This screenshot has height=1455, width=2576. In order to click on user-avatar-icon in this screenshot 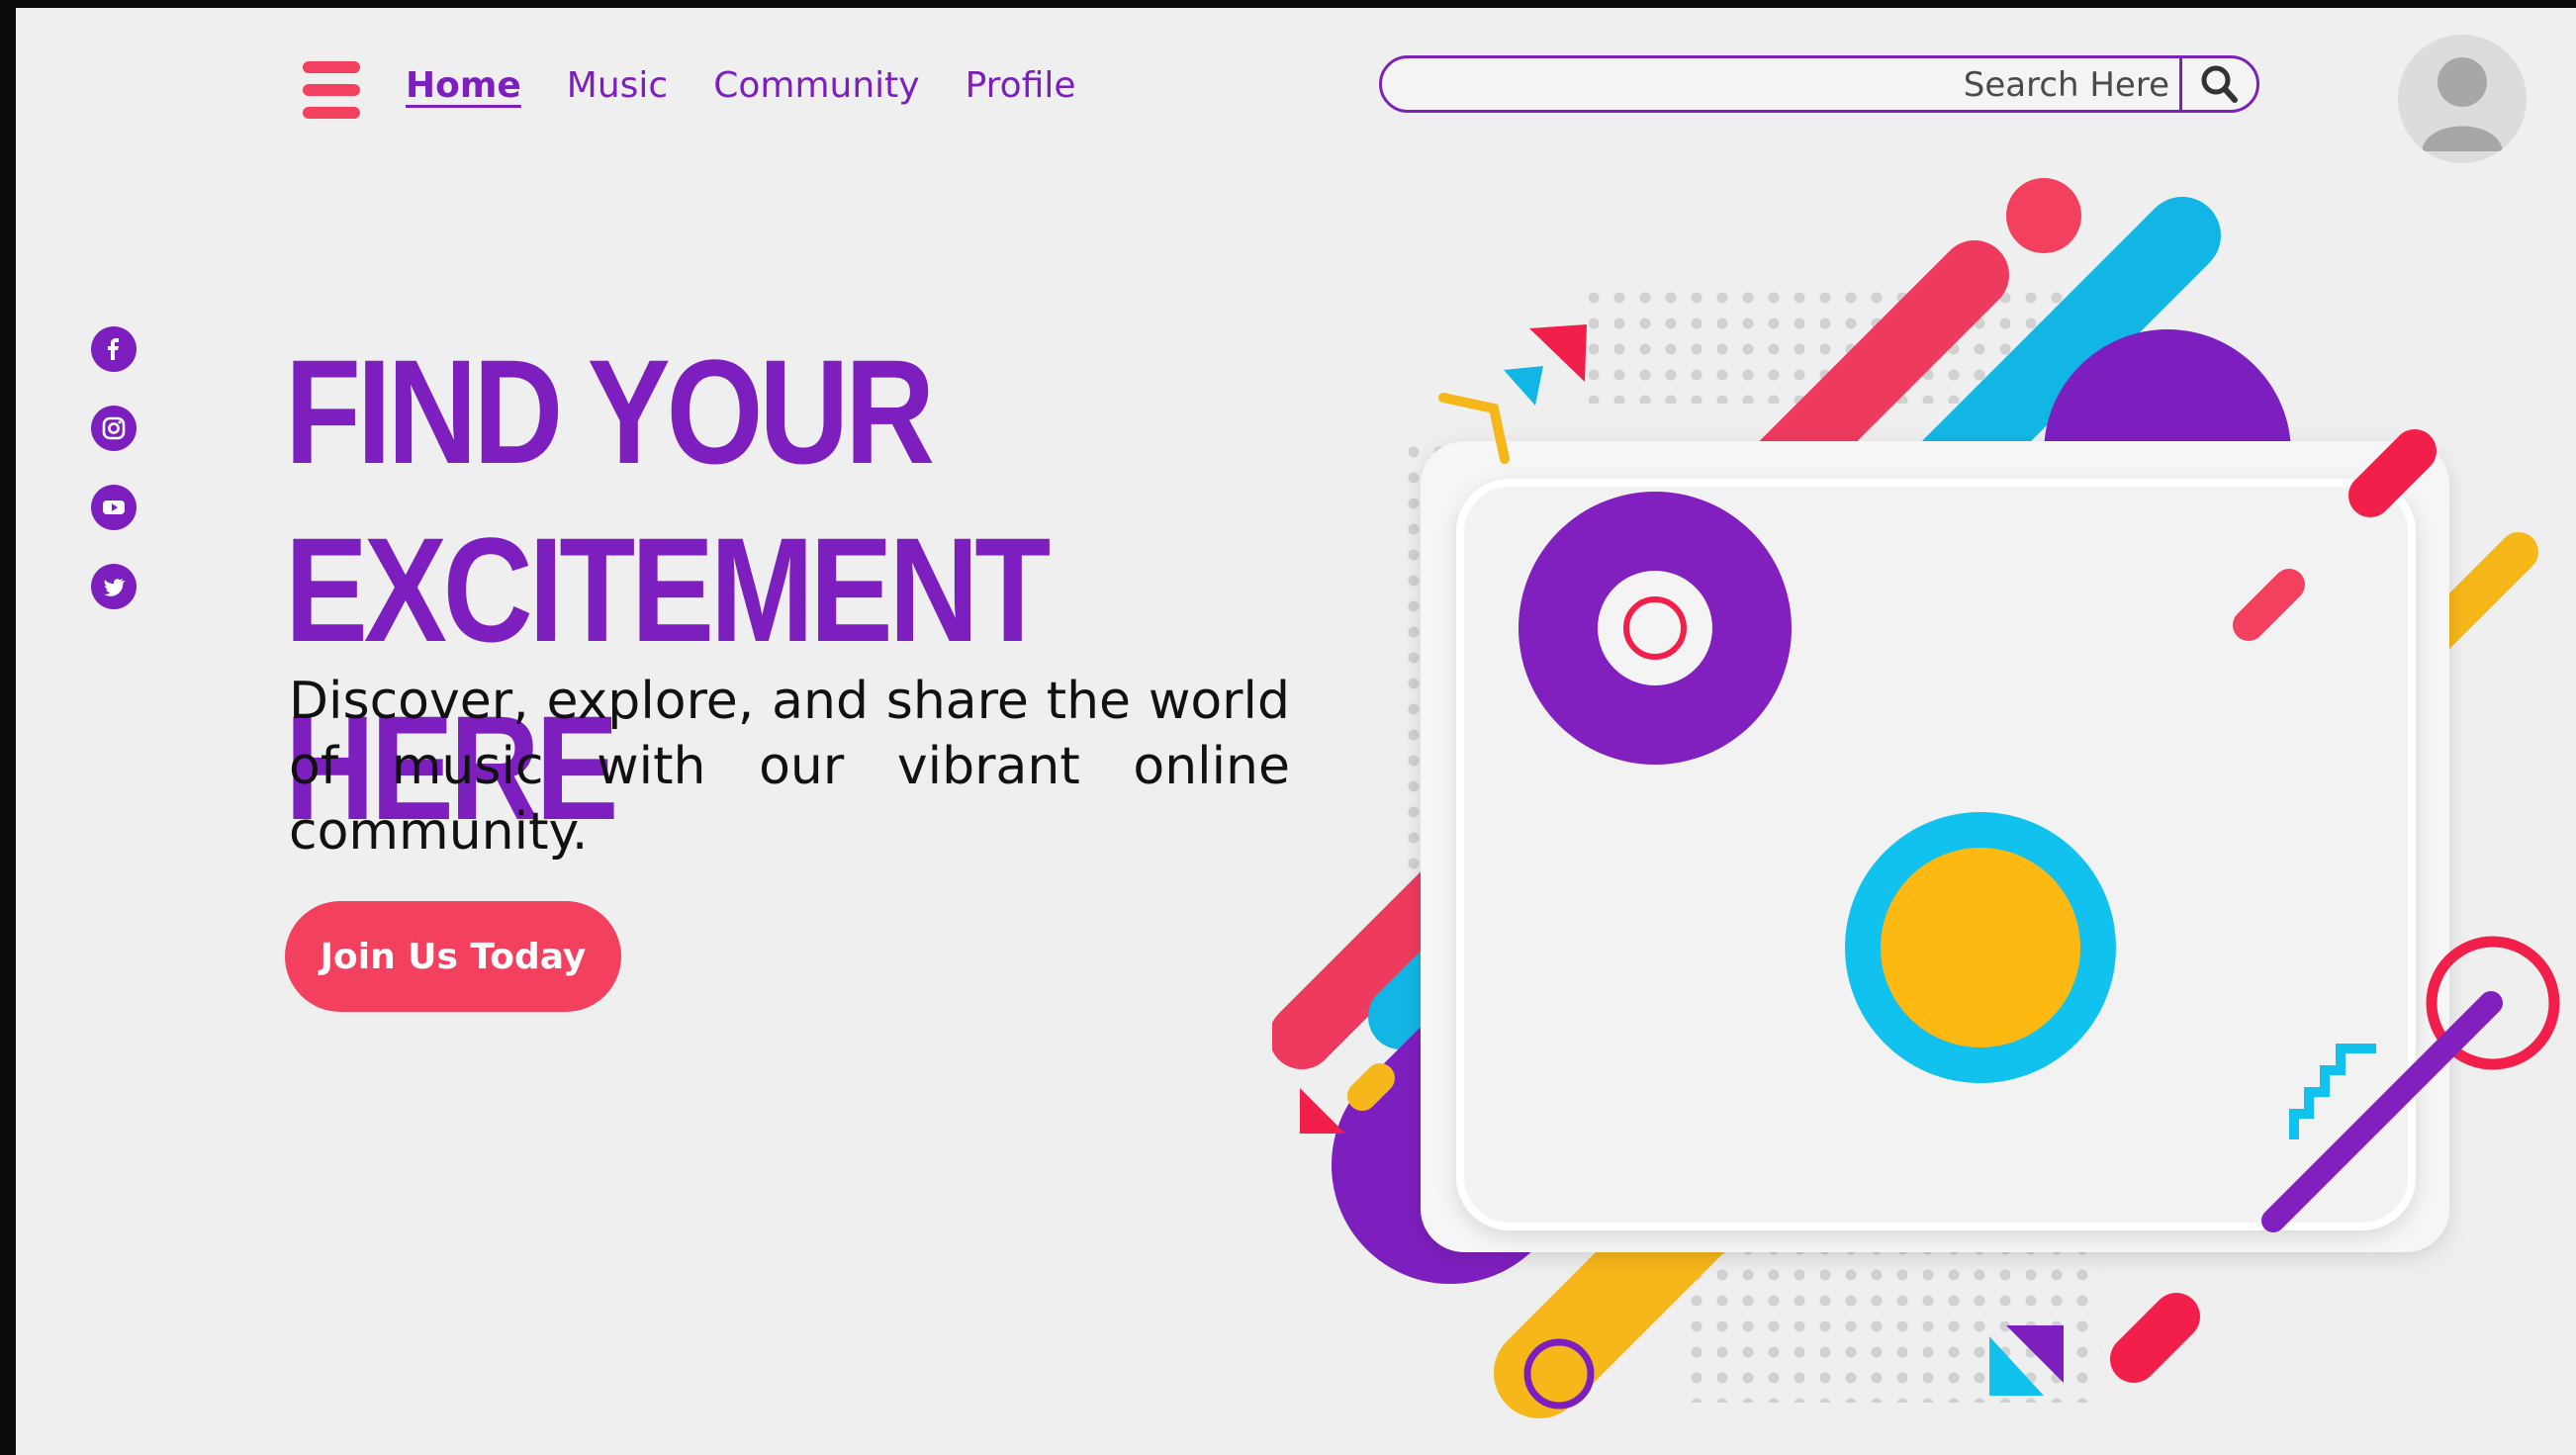, I will do `click(2462, 104)`.